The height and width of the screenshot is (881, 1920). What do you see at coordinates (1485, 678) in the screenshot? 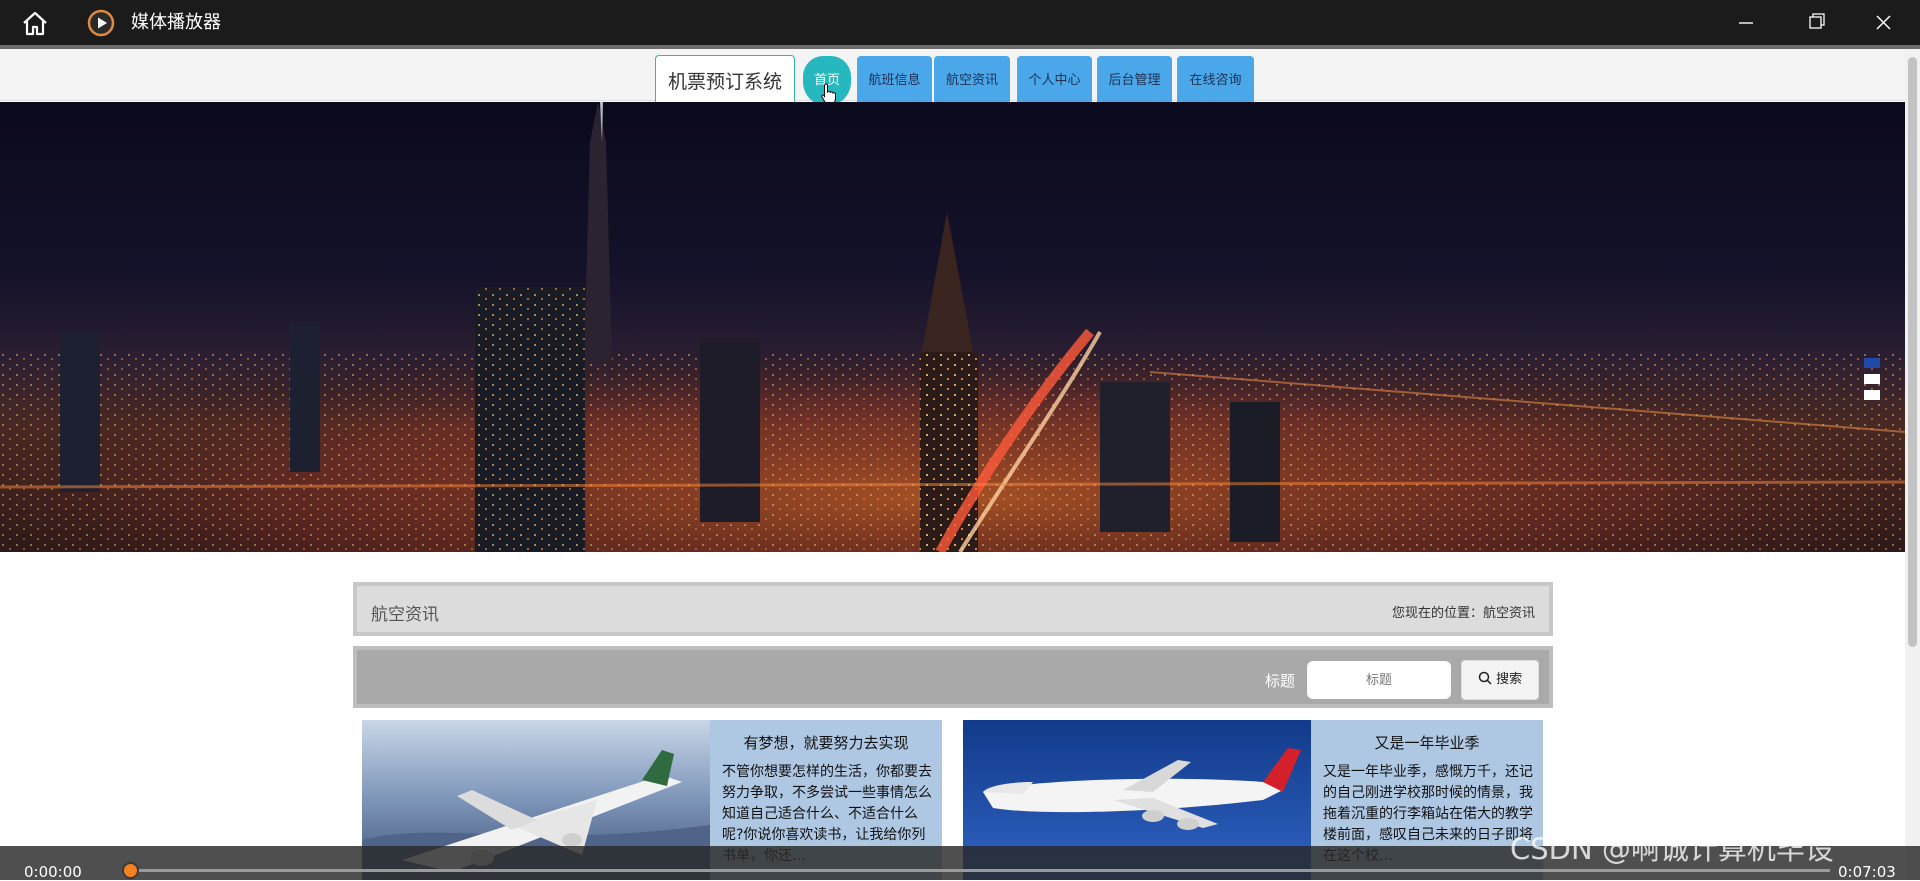
I see `search-icon` at bounding box center [1485, 678].